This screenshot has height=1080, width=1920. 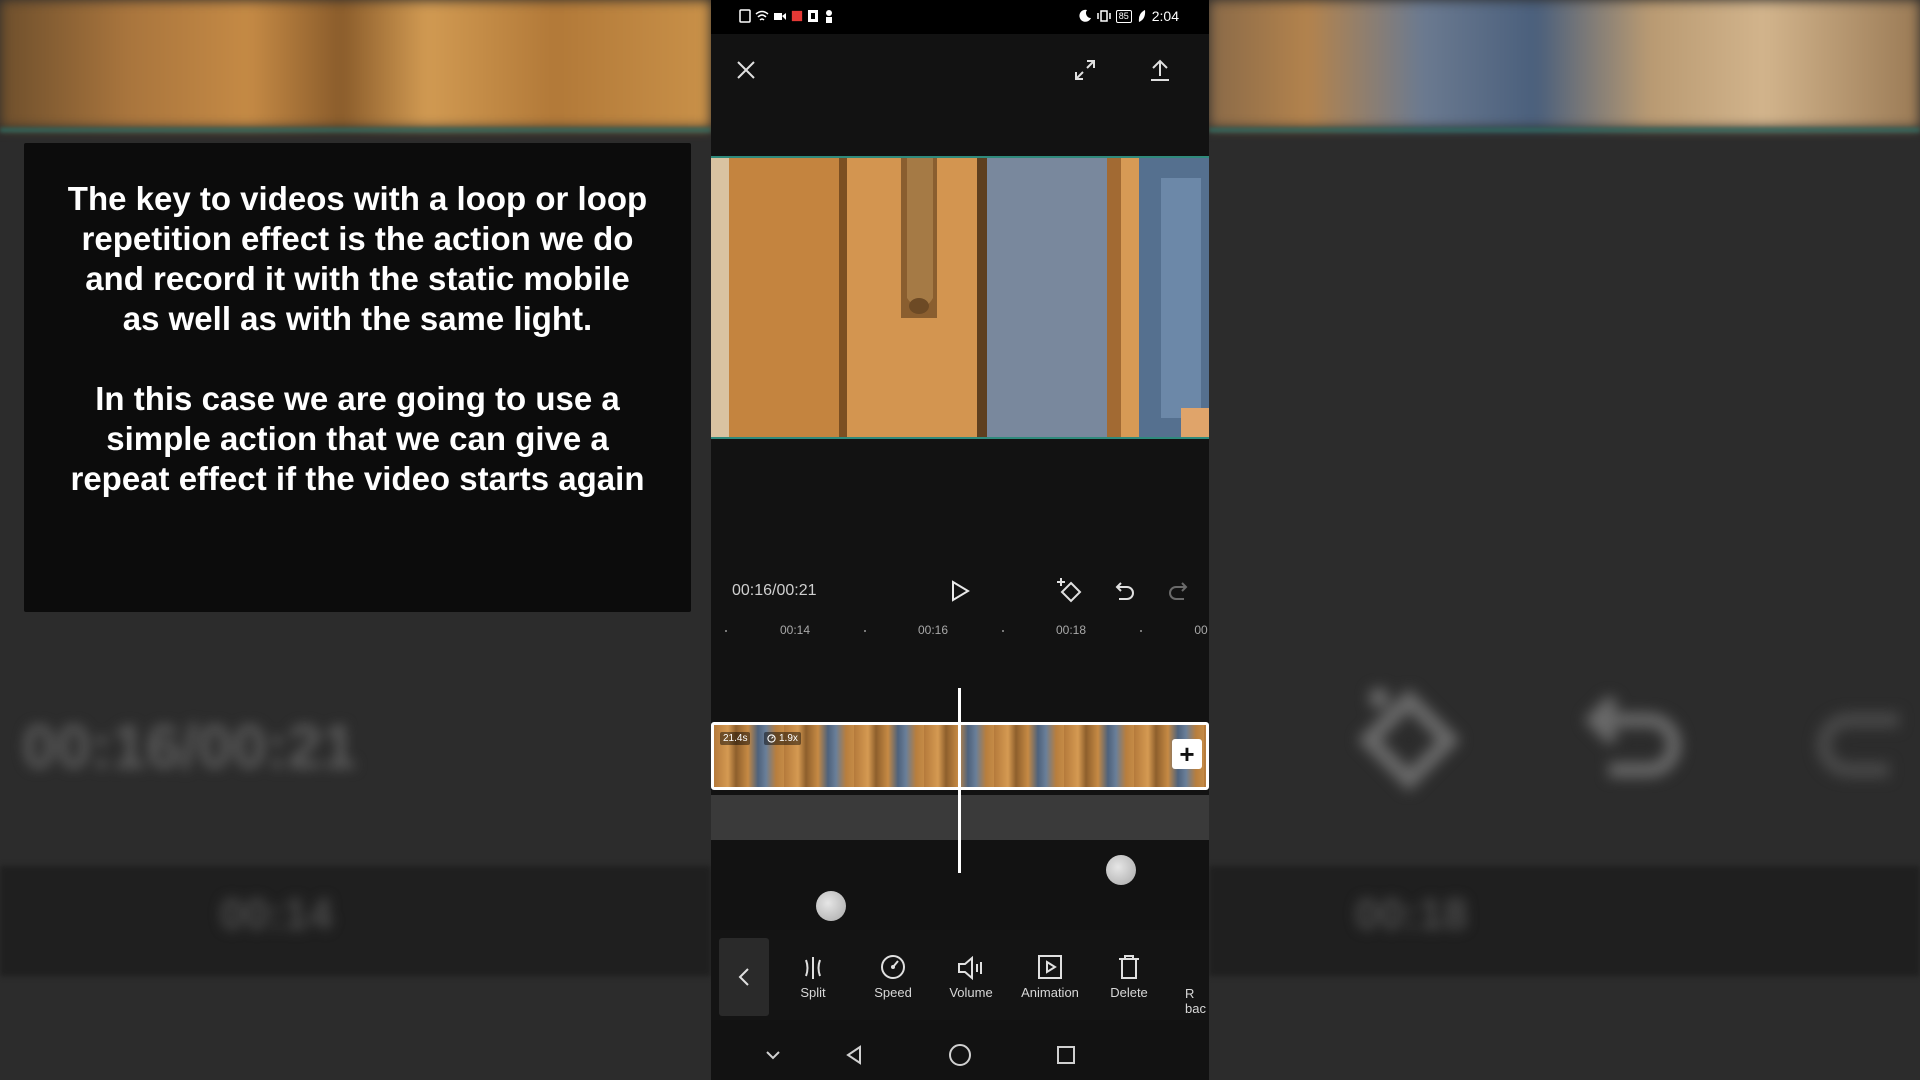 What do you see at coordinates (1129, 967) in the screenshot?
I see `delete-icon` at bounding box center [1129, 967].